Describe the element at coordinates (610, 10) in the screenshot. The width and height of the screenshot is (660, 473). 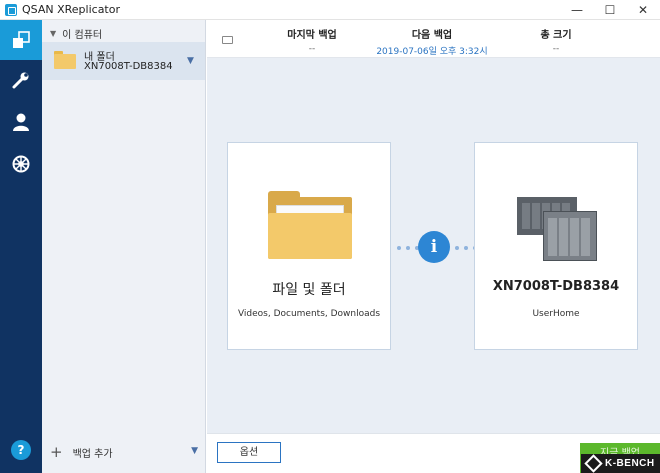
I see `maximize-button: ☐` at that location.